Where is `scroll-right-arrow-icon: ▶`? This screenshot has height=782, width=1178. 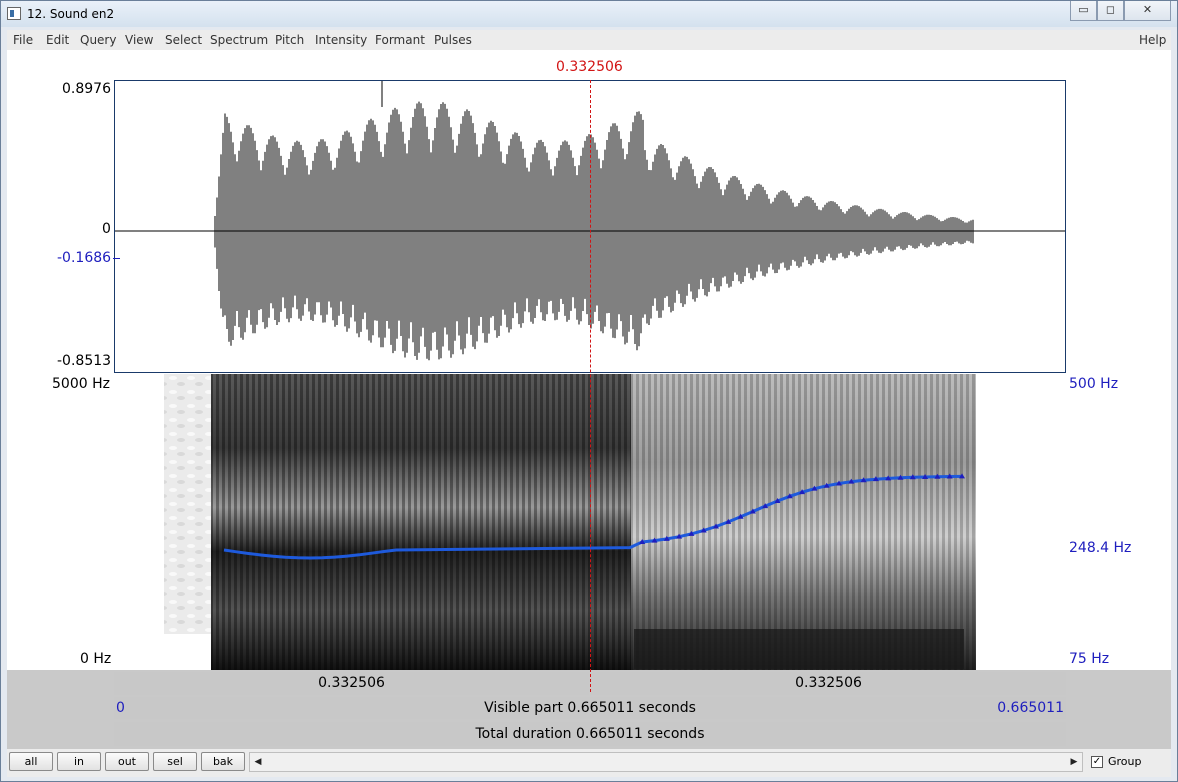 scroll-right-arrow-icon: ▶ is located at coordinates (1074, 762).